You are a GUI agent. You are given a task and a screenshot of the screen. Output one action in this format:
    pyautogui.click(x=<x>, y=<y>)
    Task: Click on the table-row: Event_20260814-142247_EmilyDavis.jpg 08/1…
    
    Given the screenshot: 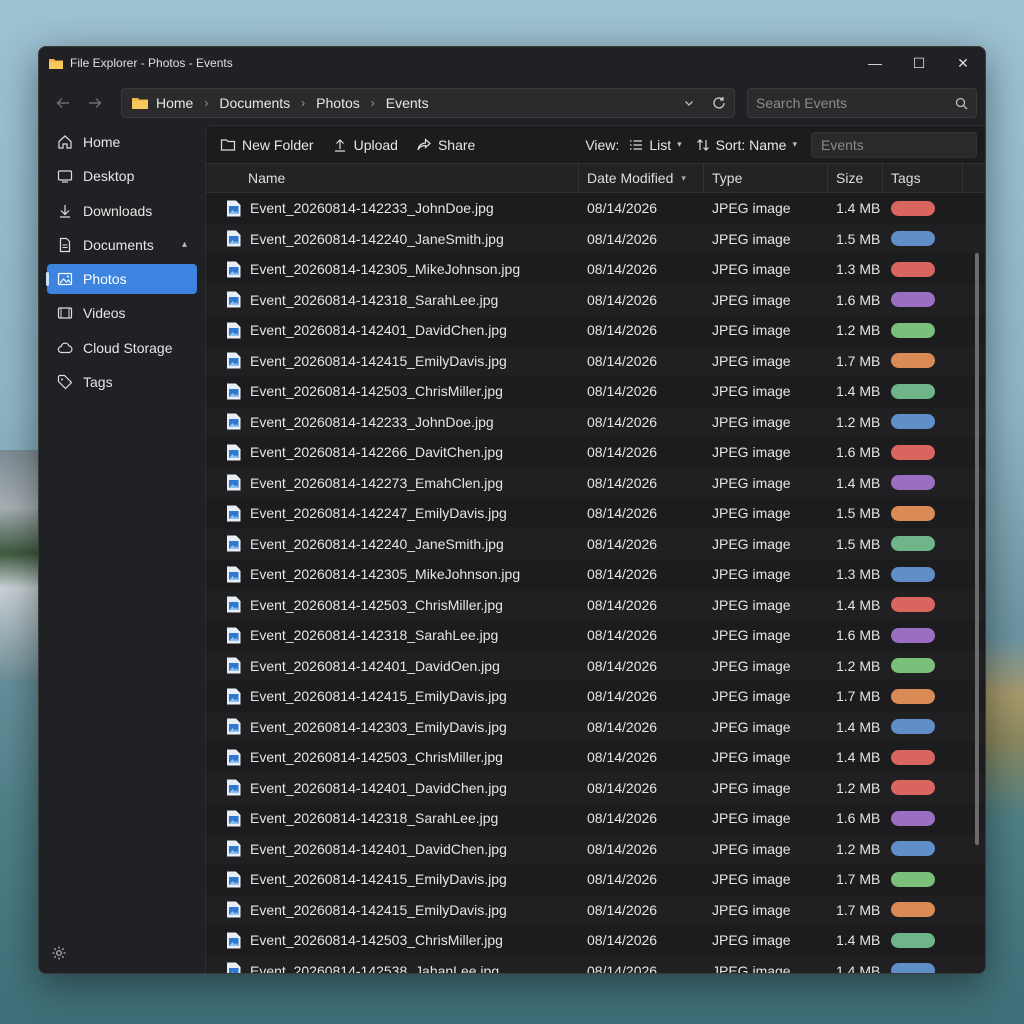 What is the action you would take?
    pyautogui.click(x=595, y=513)
    